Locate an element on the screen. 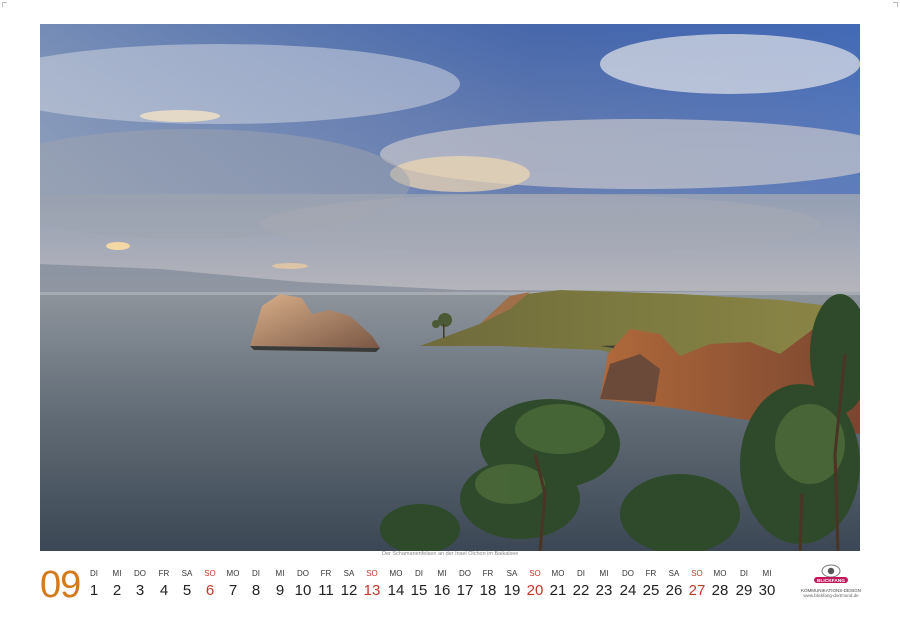 Image resolution: width=900 pixels, height=623 pixels. day-number: 25 is located at coordinates (651, 590).